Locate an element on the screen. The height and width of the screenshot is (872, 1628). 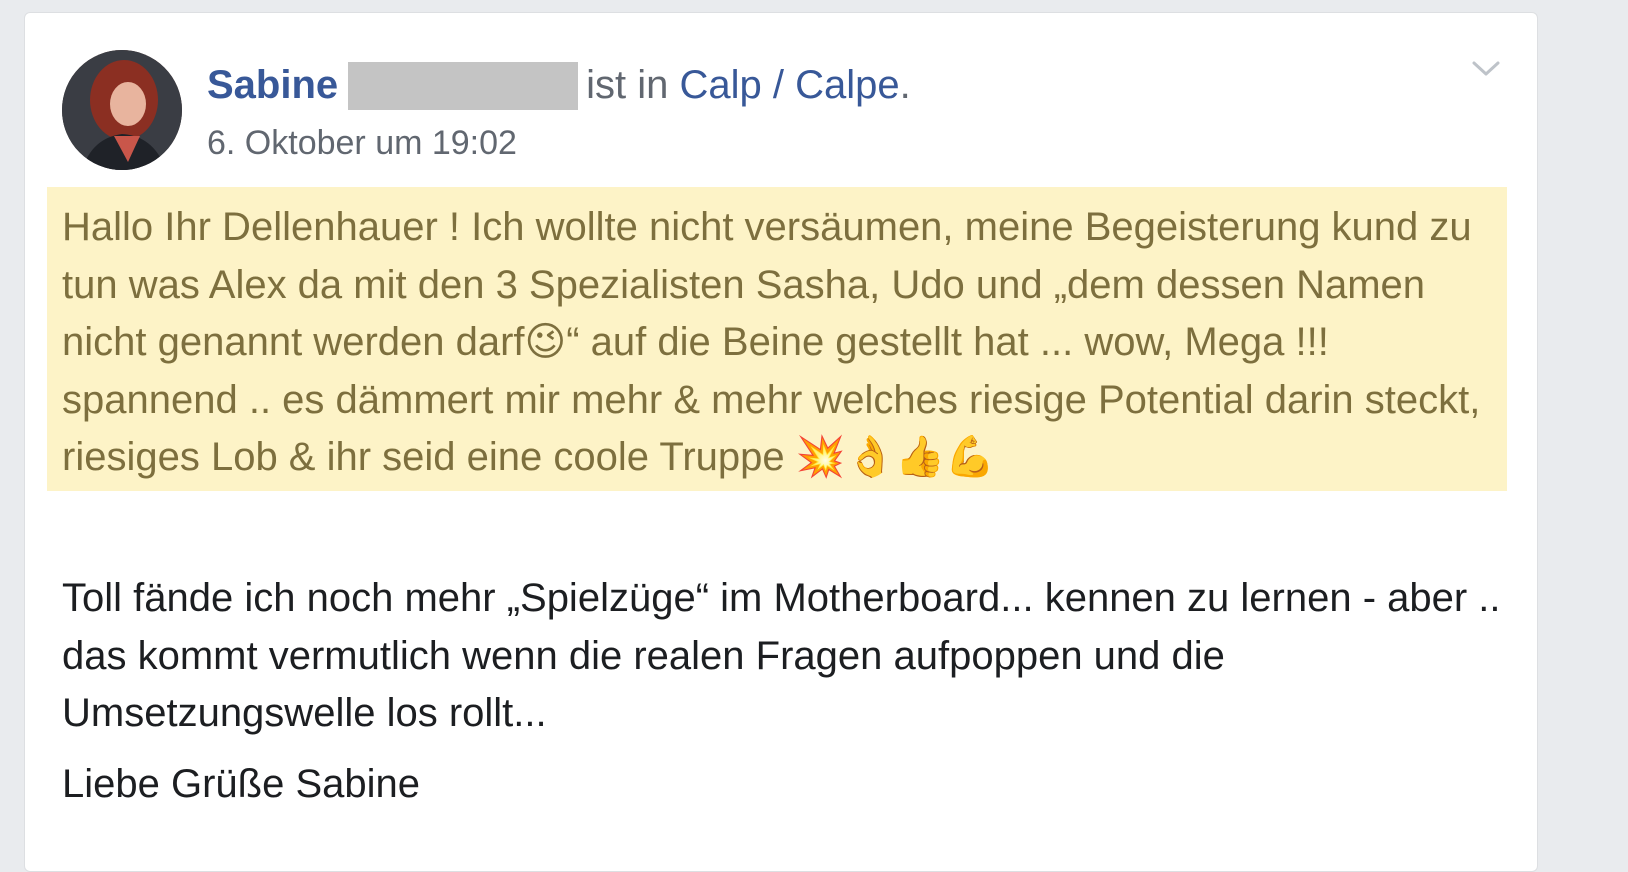
location-prefix: ist in is located at coordinates (627, 85).